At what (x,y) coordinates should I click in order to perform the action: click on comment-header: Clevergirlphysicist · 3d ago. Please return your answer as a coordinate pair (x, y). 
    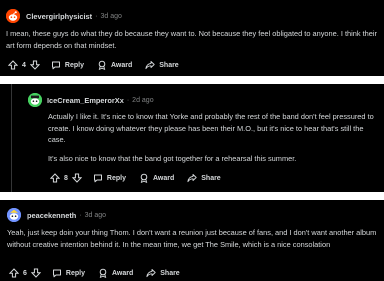
    Looking at the image, I should click on (64, 16).